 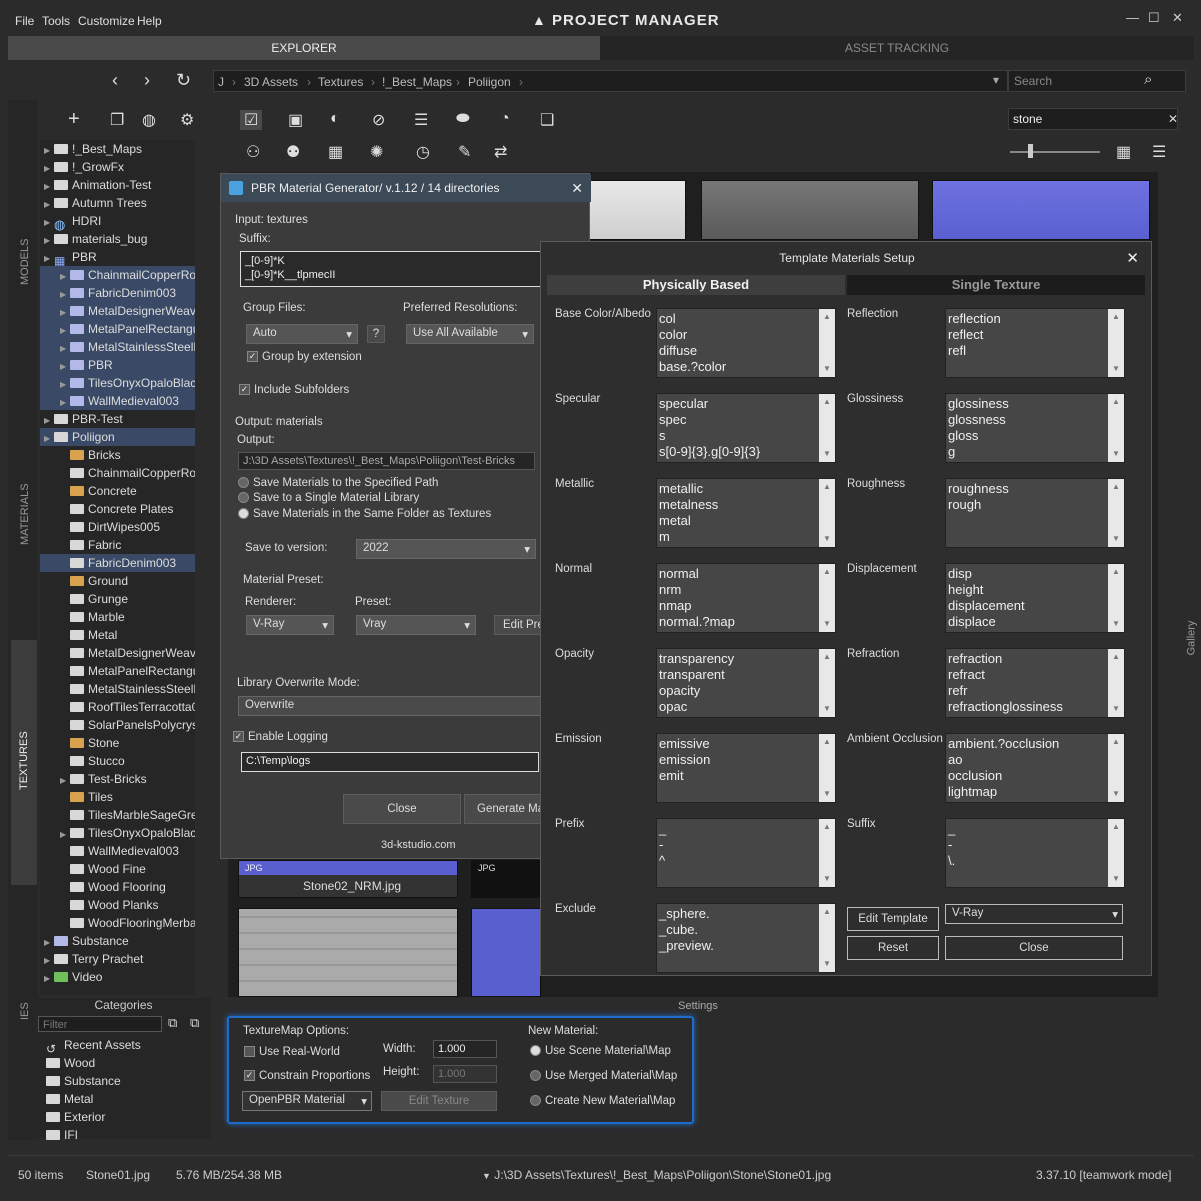 I want to click on render-icon: ✺, so click(x=376, y=152).